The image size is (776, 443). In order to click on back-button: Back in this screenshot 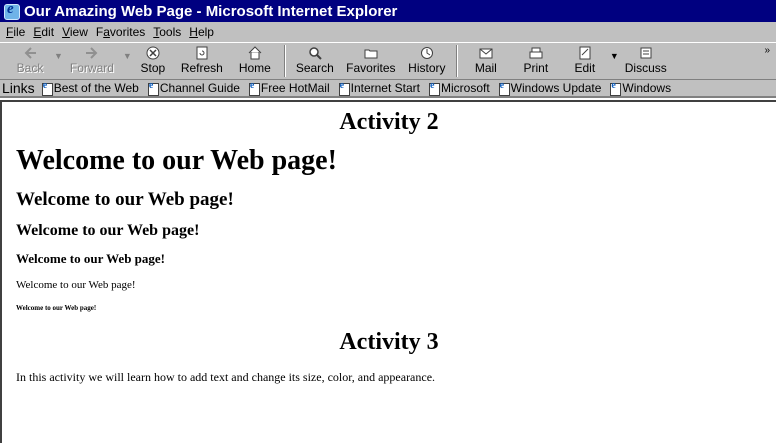, I will do `click(30, 61)`.